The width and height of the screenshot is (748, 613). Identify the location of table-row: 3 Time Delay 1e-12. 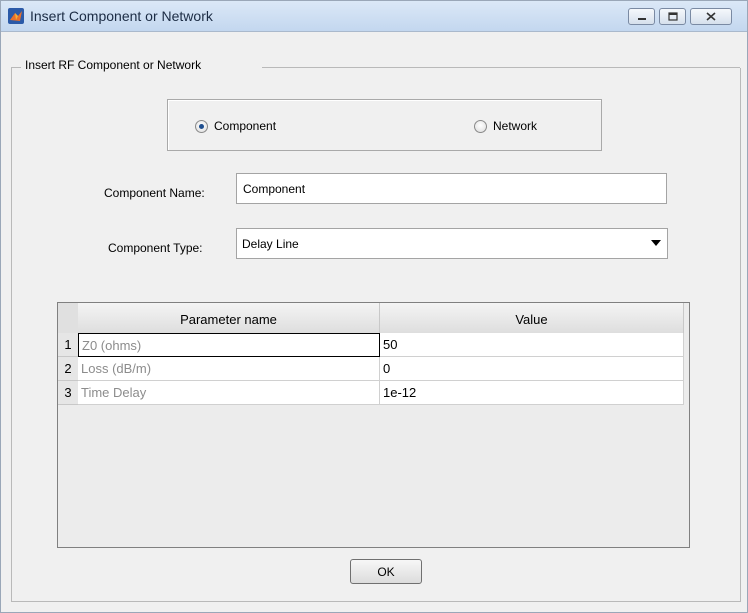
(371, 393).